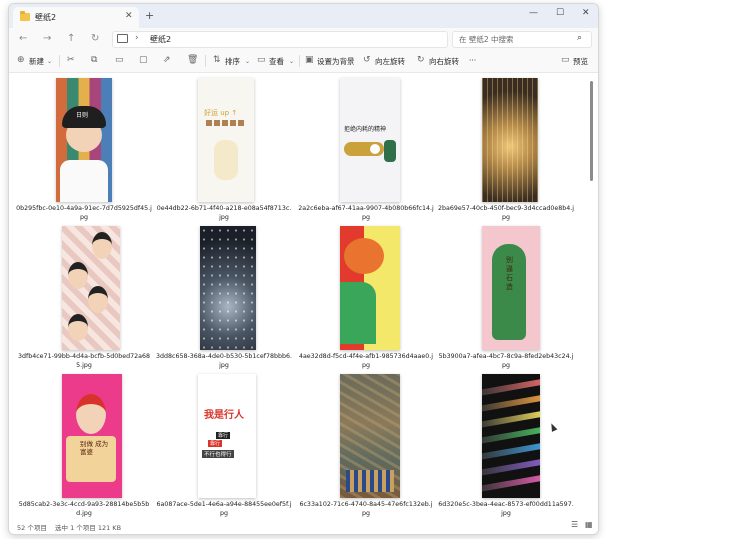 The width and height of the screenshot is (732, 539). What do you see at coordinates (486, 39) in the screenshot?
I see `search-placeholder: 在 壁纸2 中搜索` at bounding box center [486, 39].